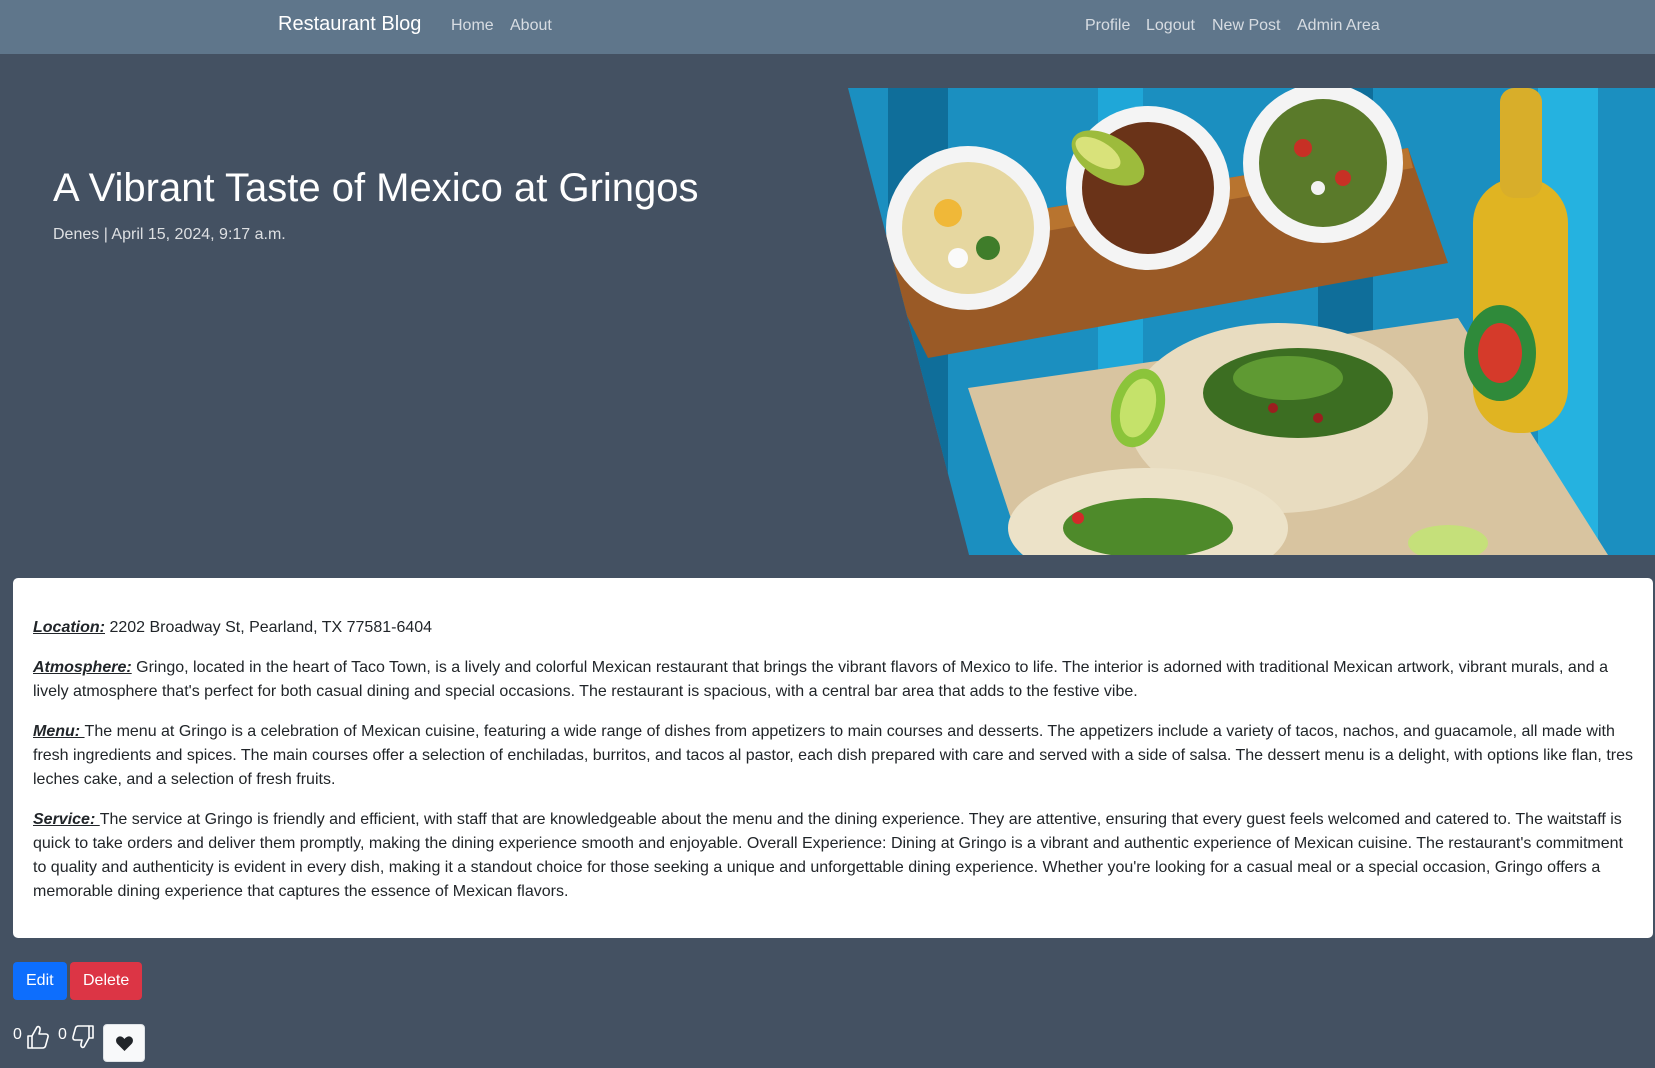 The width and height of the screenshot is (1655, 1068). Describe the element at coordinates (82, 667) in the screenshot. I see `atmosphere-label: Atmosphere:` at that location.